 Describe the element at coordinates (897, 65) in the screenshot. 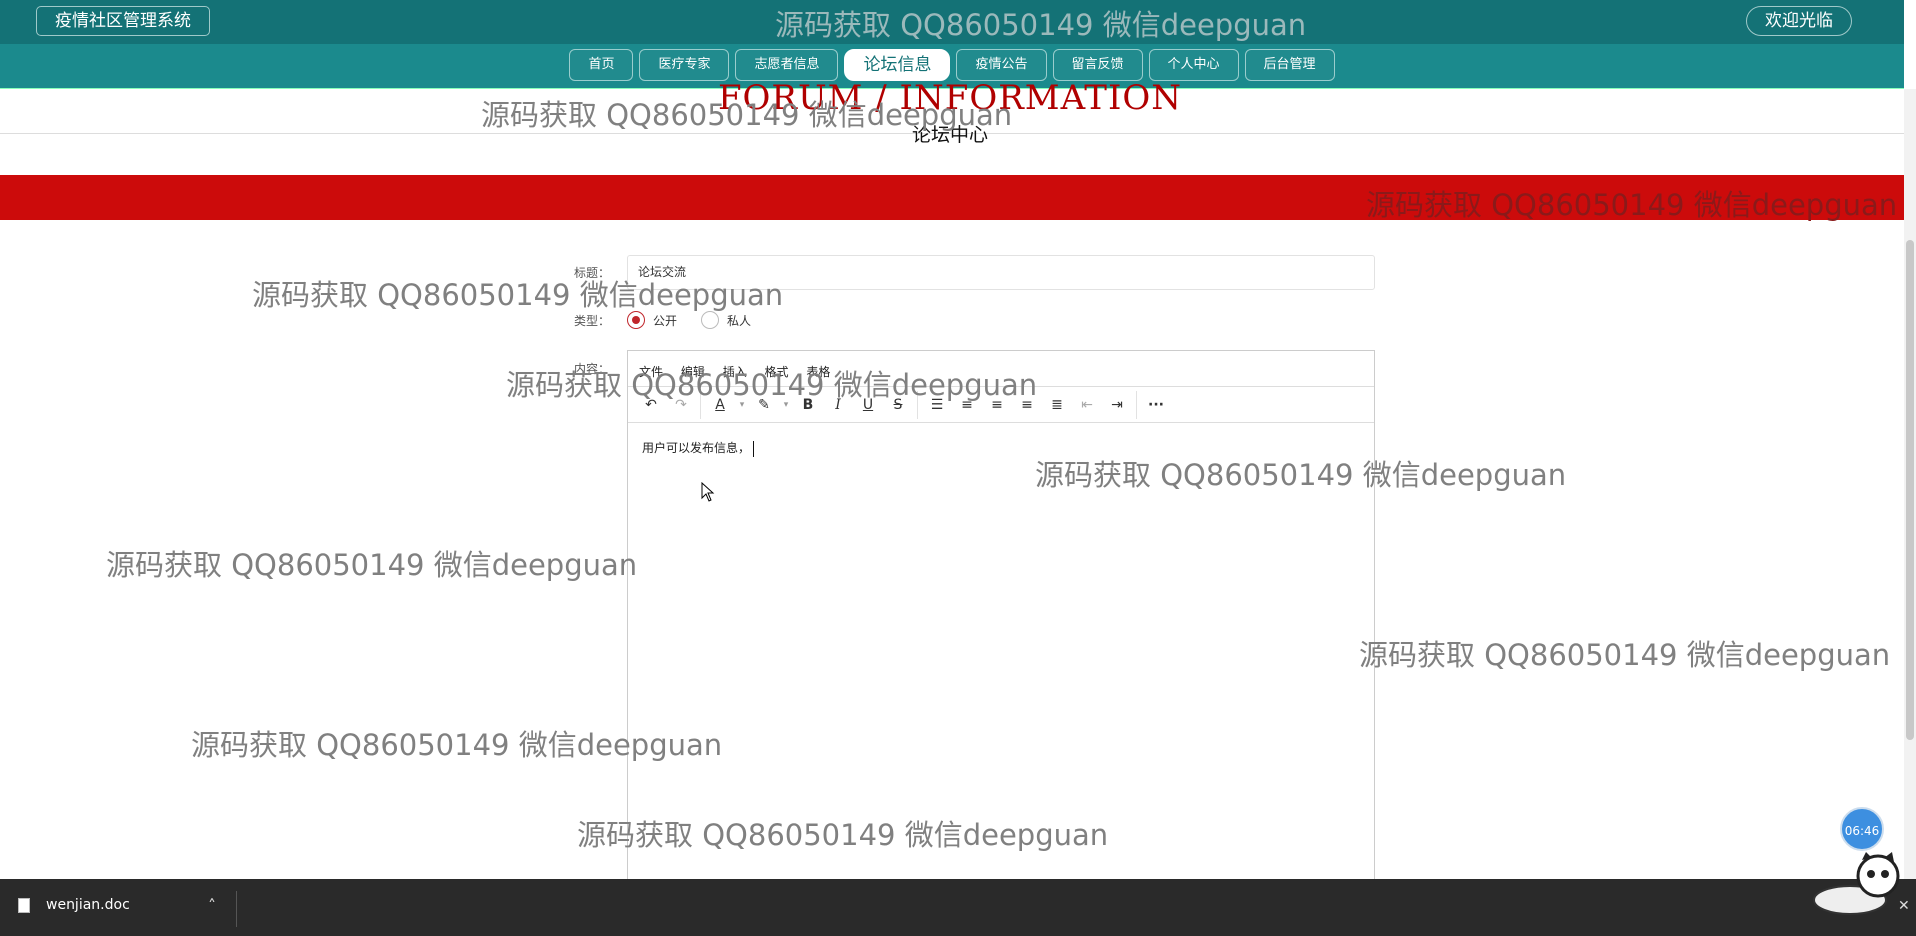

I see `nav-item-forum: 论坛信息` at that location.